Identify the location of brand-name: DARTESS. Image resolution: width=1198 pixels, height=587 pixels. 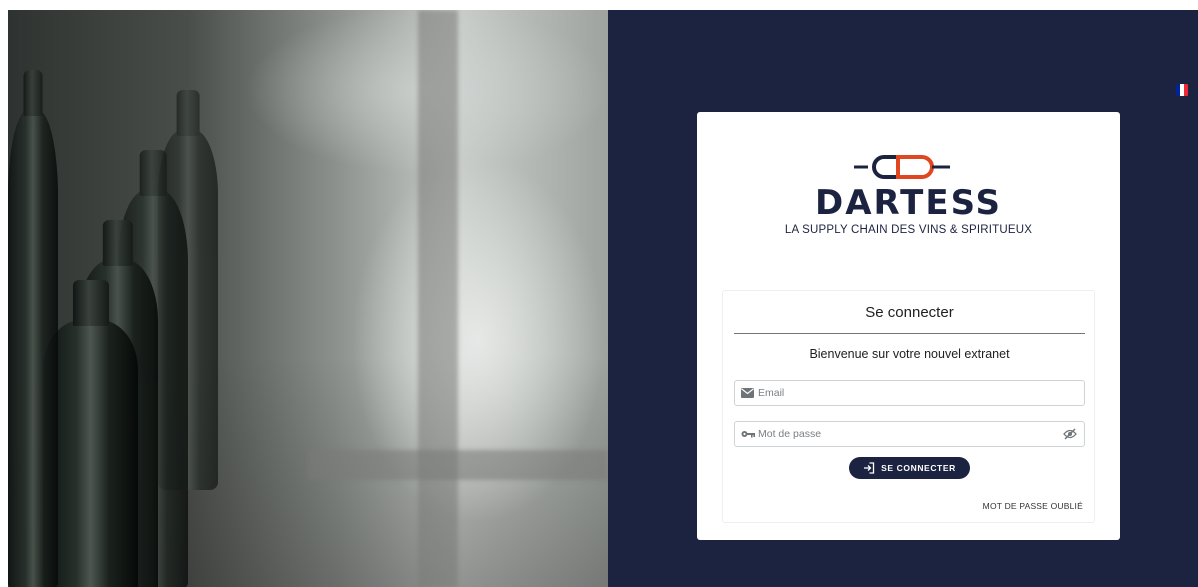
(908, 203).